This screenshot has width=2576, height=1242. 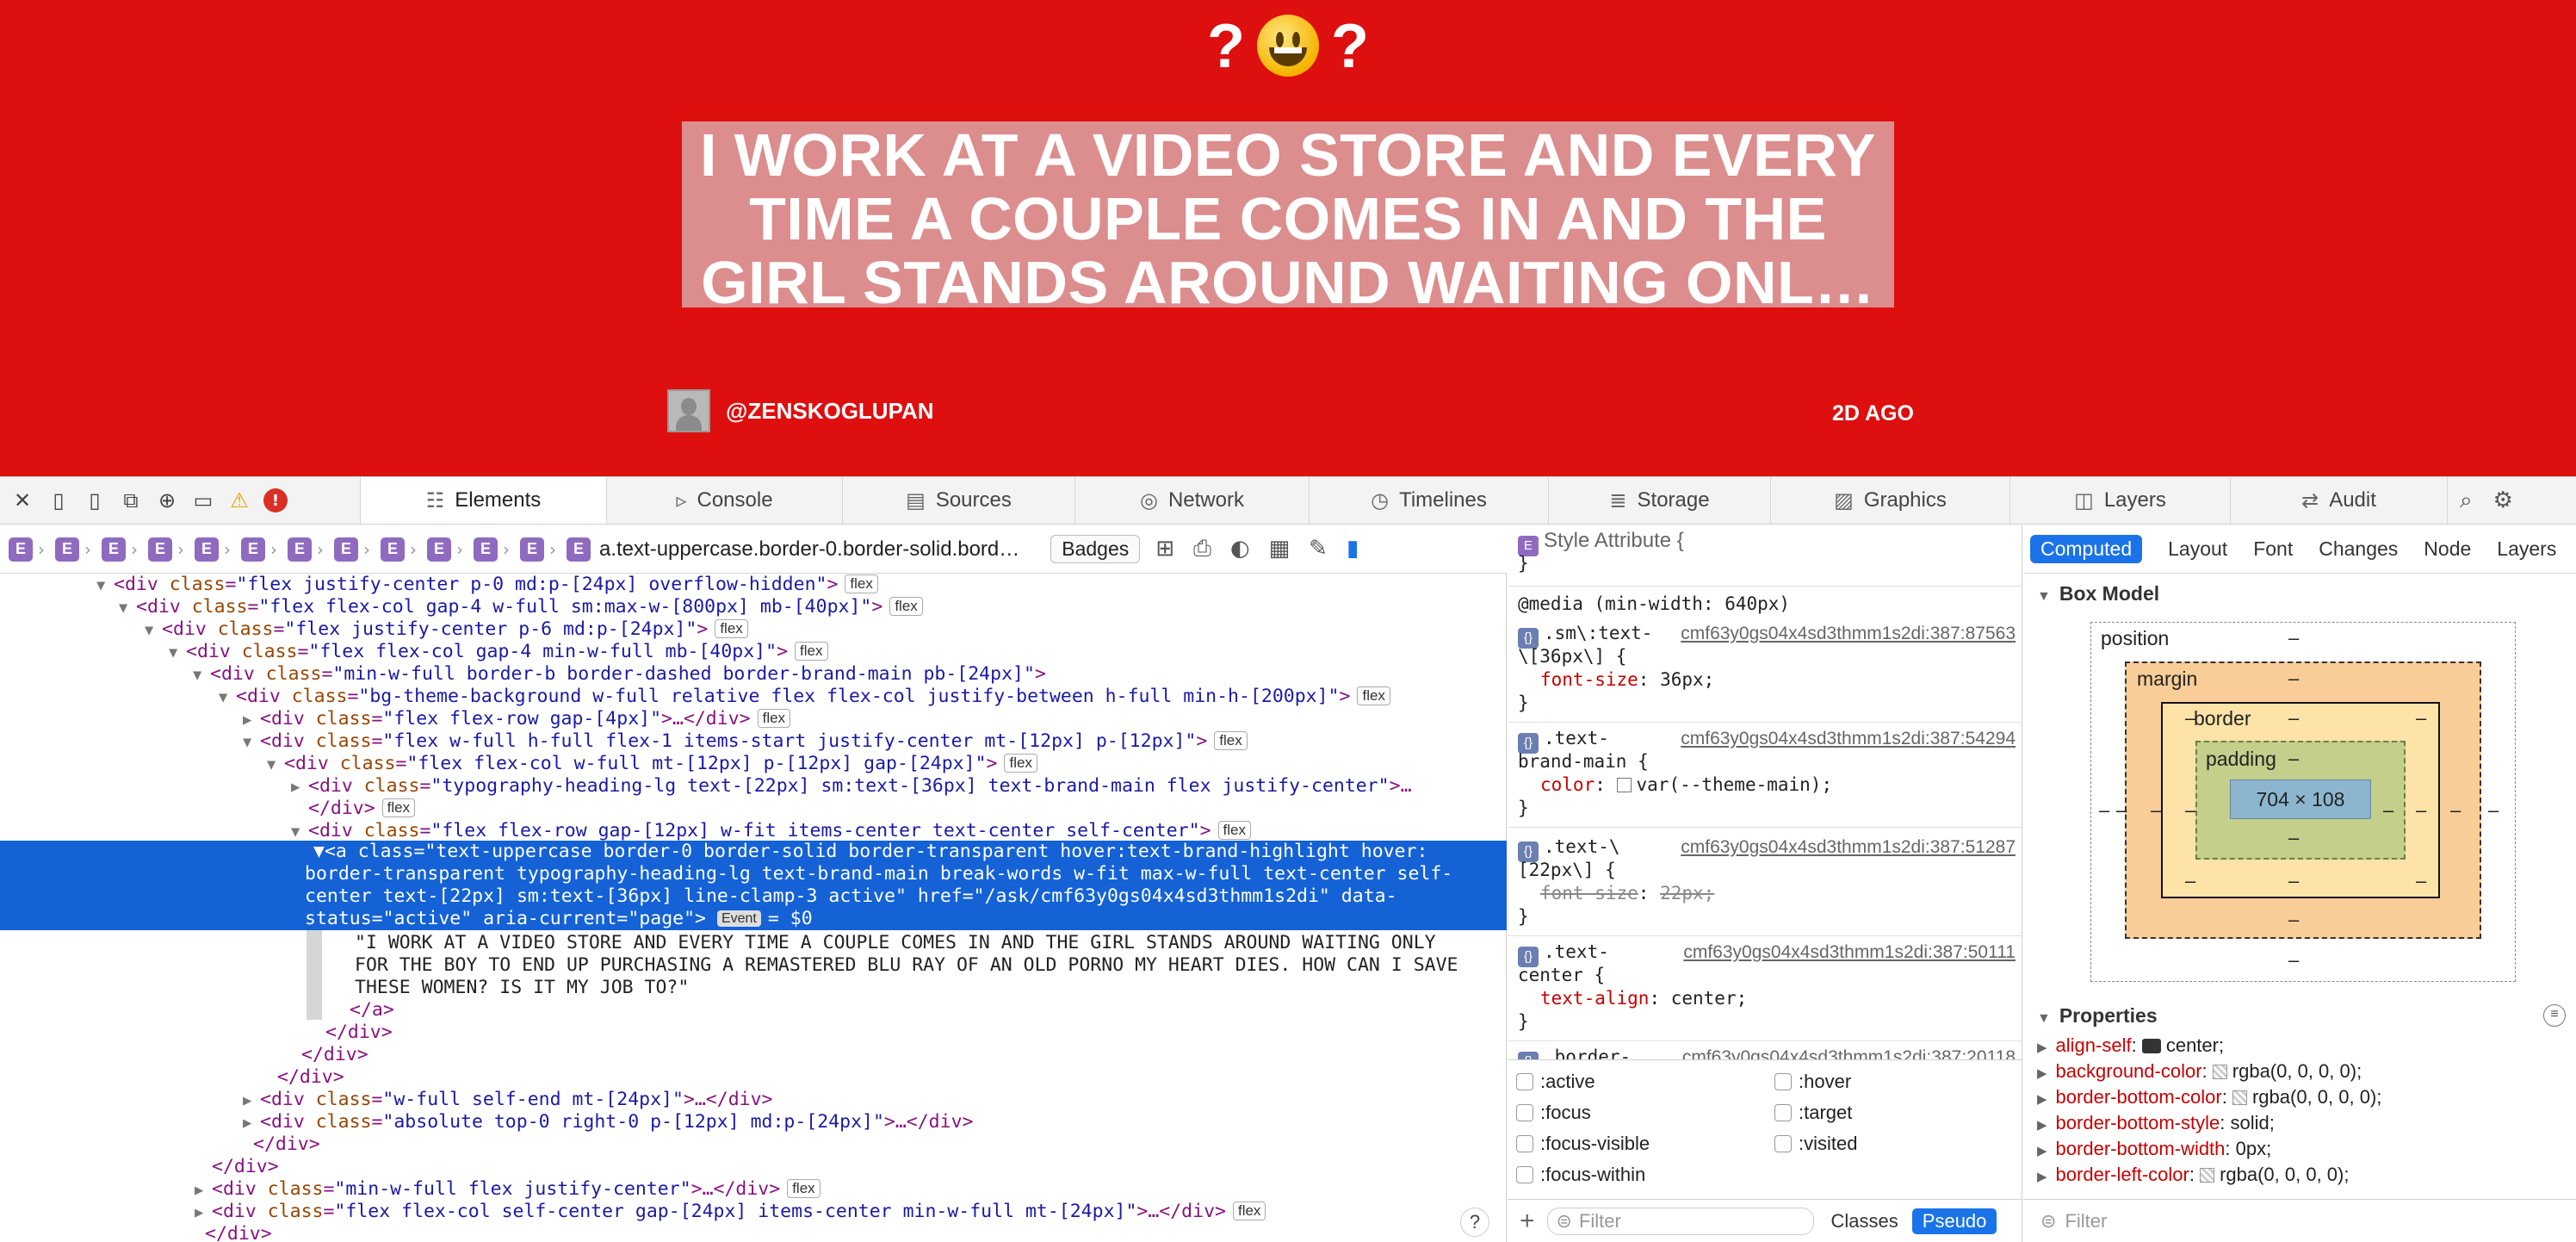 What do you see at coordinates (1192, 500) in the screenshot?
I see `tab-network: ◎ Network` at bounding box center [1192, 500].